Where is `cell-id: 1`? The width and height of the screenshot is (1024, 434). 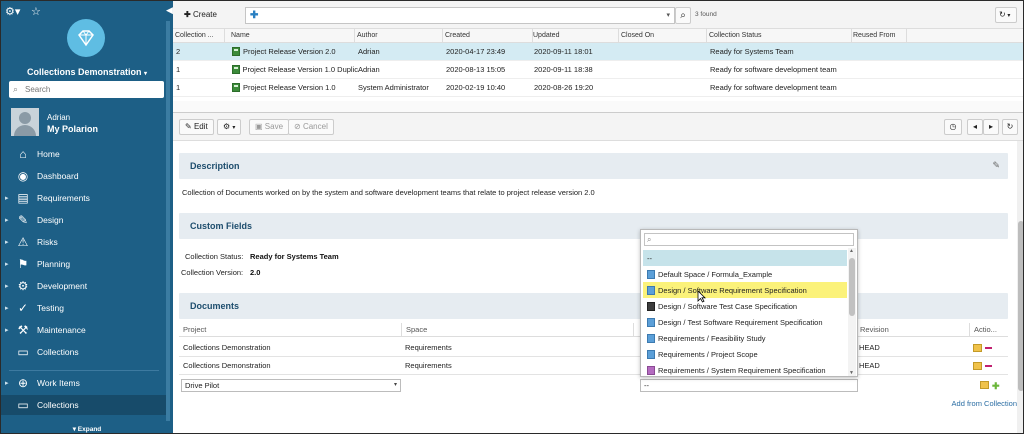 cell-id: 1 is located at coordinates (202, 69).